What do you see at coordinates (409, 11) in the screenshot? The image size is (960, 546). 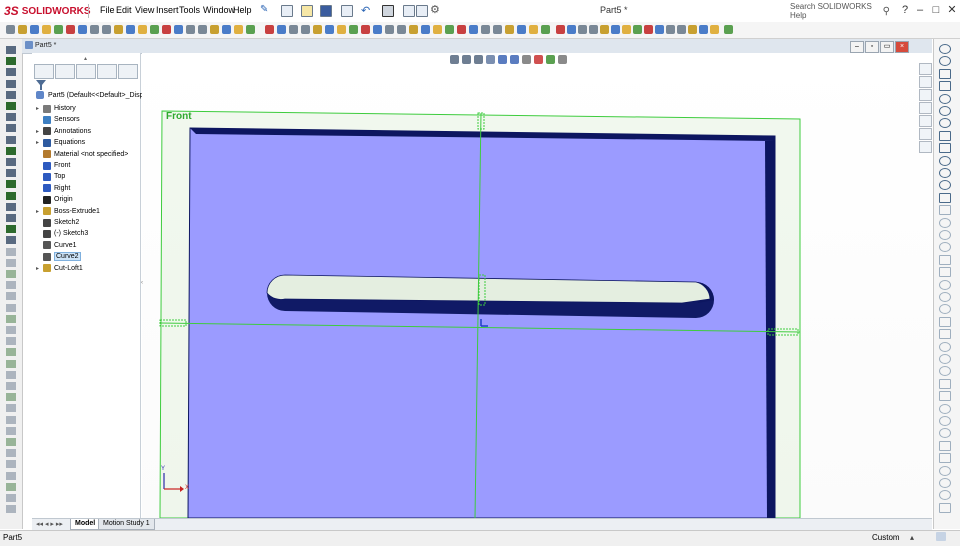 I see `rebuild-icon` at bounding box center [409, 11].